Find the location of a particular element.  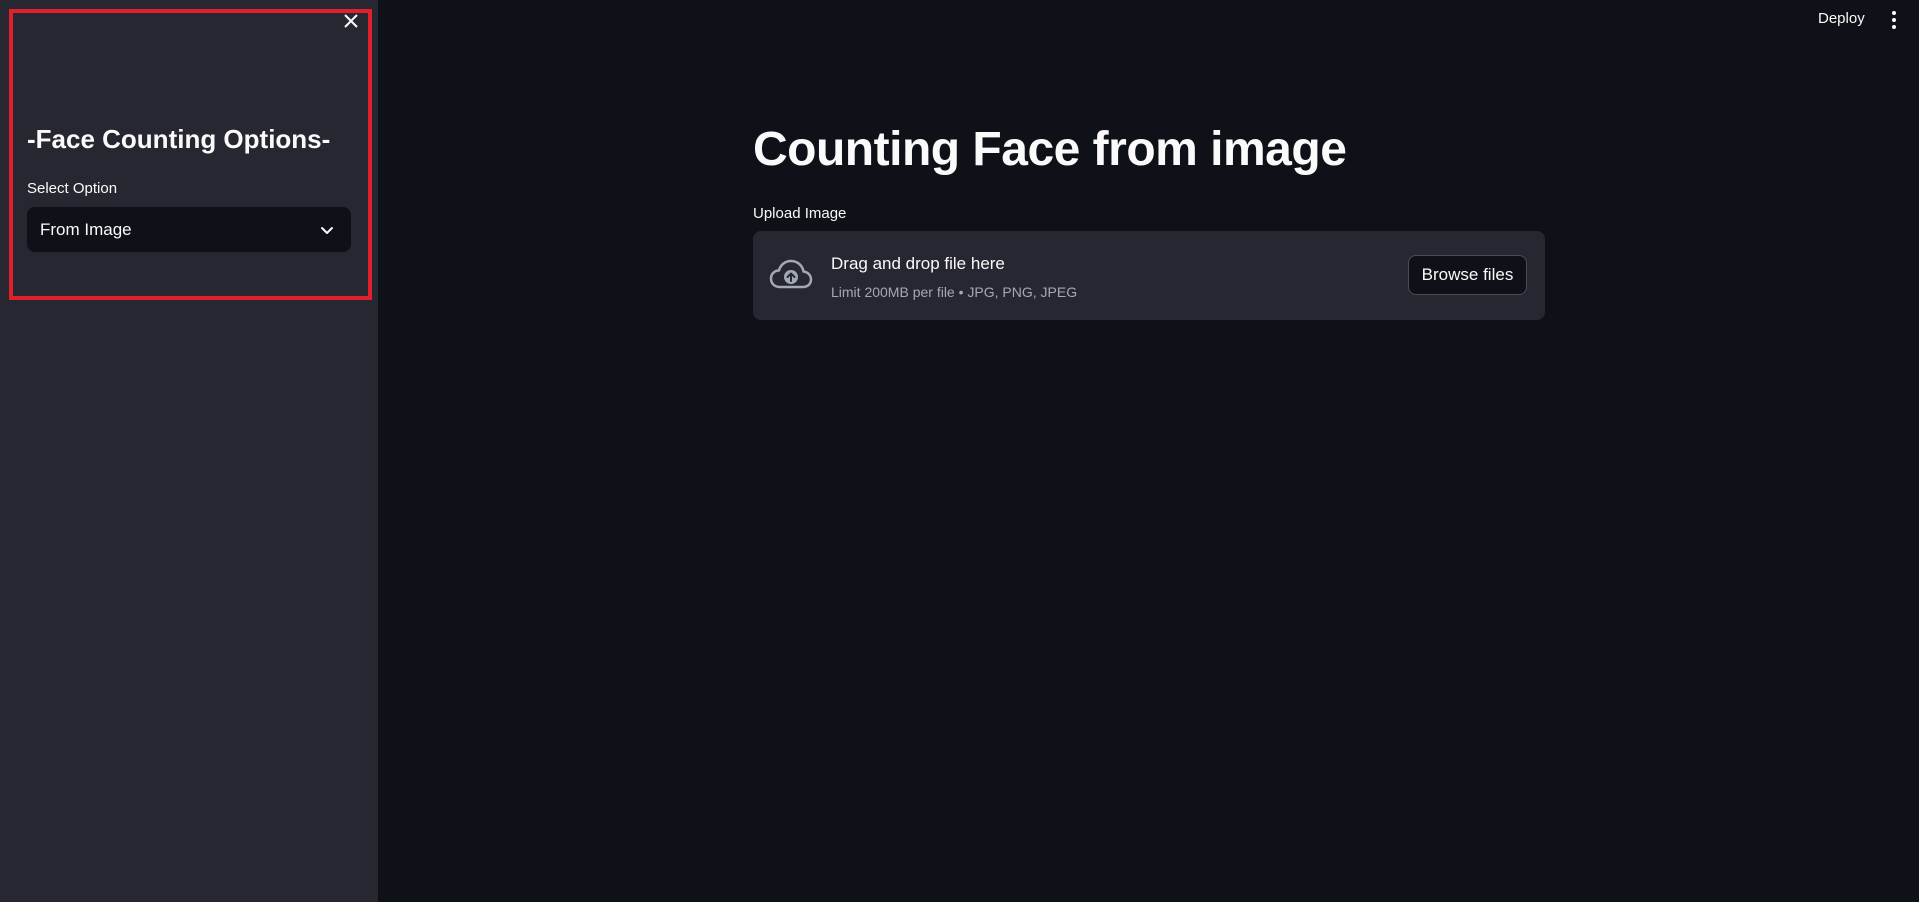

option-select: From Image is located at coordinates (189, 229).